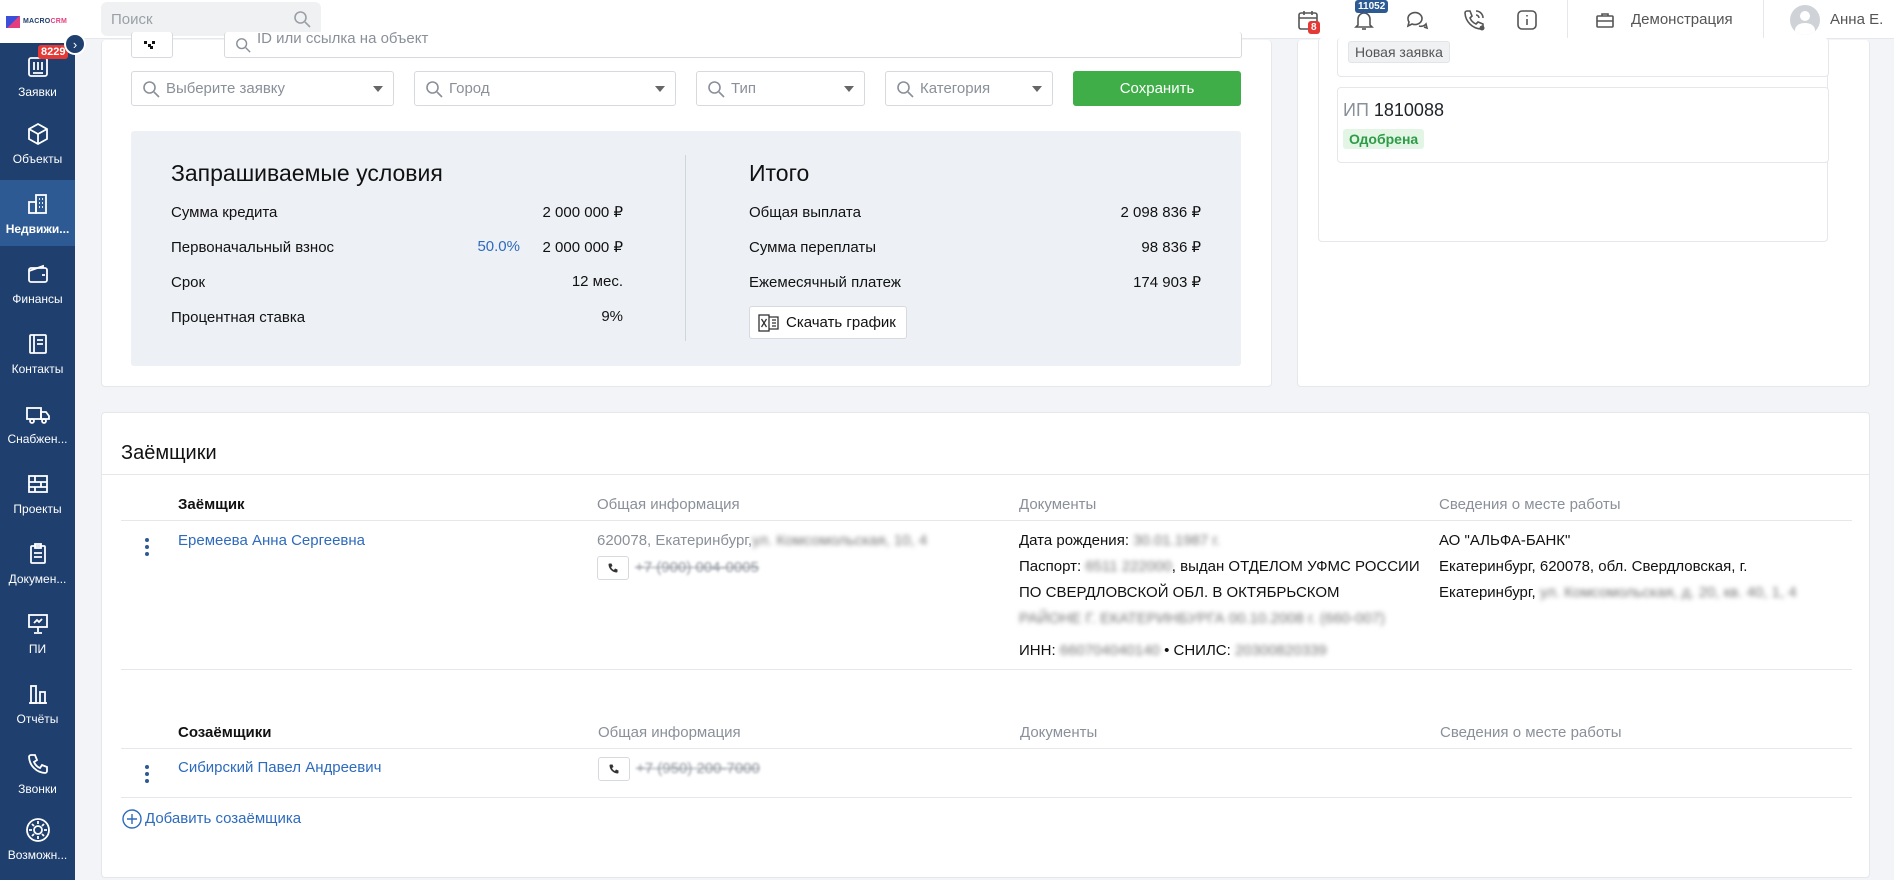  What do you see at coordinates (188, 282) in the screenshot?
I see `term-label: Срок` at bounding box center [188, 282].